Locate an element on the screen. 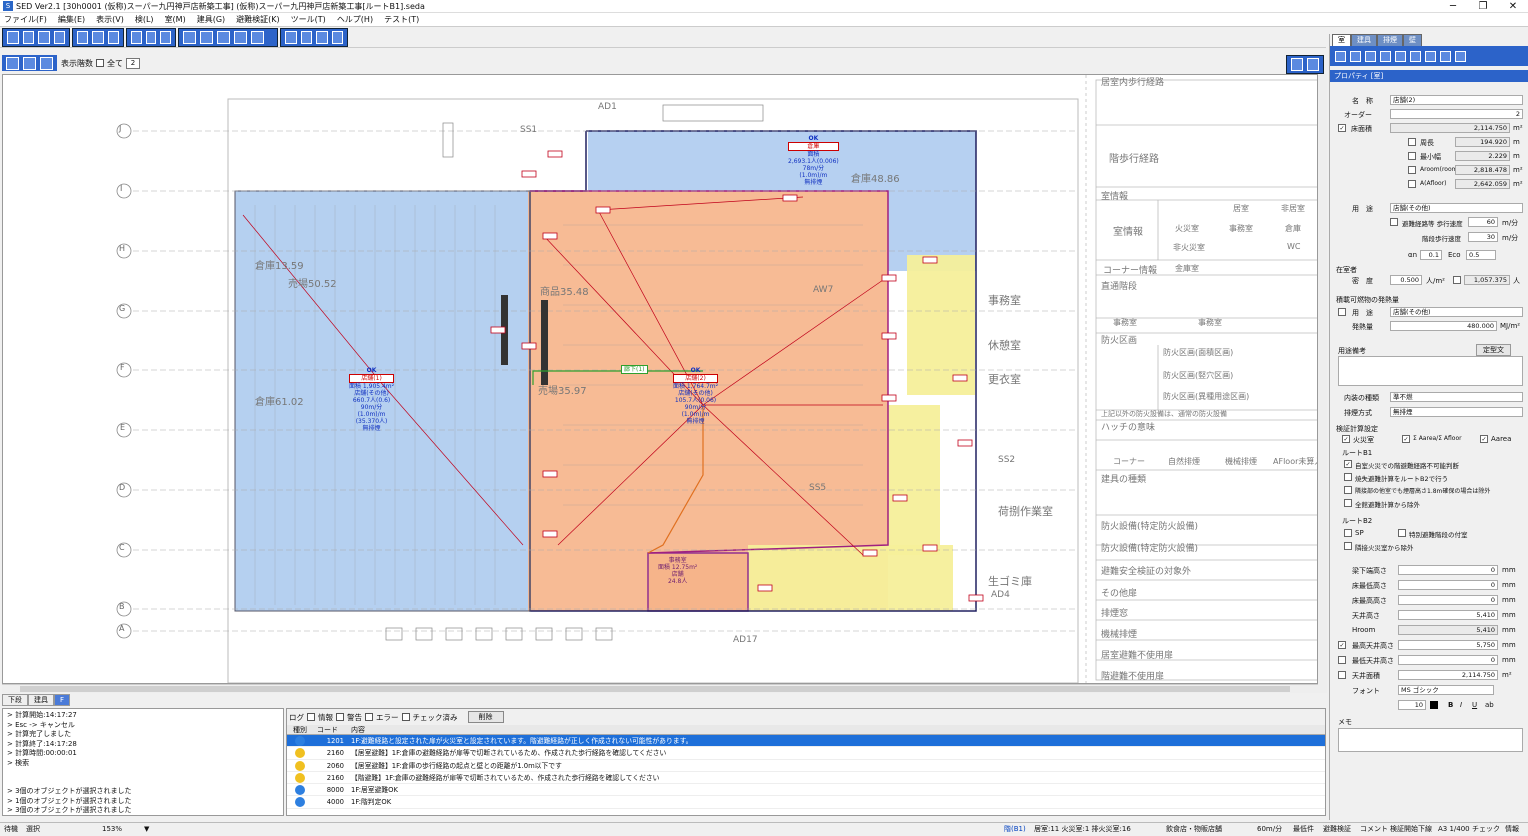 This screenshot has height=836, width=1528. layer-e-icon is located at coordinates (257, 37).